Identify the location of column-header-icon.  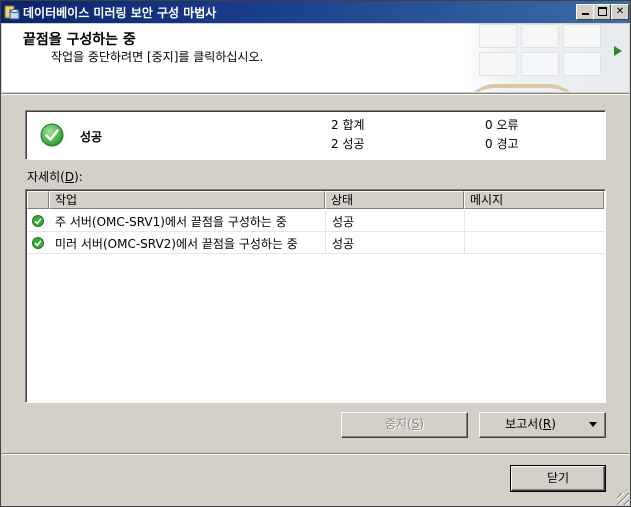
(38, 200).